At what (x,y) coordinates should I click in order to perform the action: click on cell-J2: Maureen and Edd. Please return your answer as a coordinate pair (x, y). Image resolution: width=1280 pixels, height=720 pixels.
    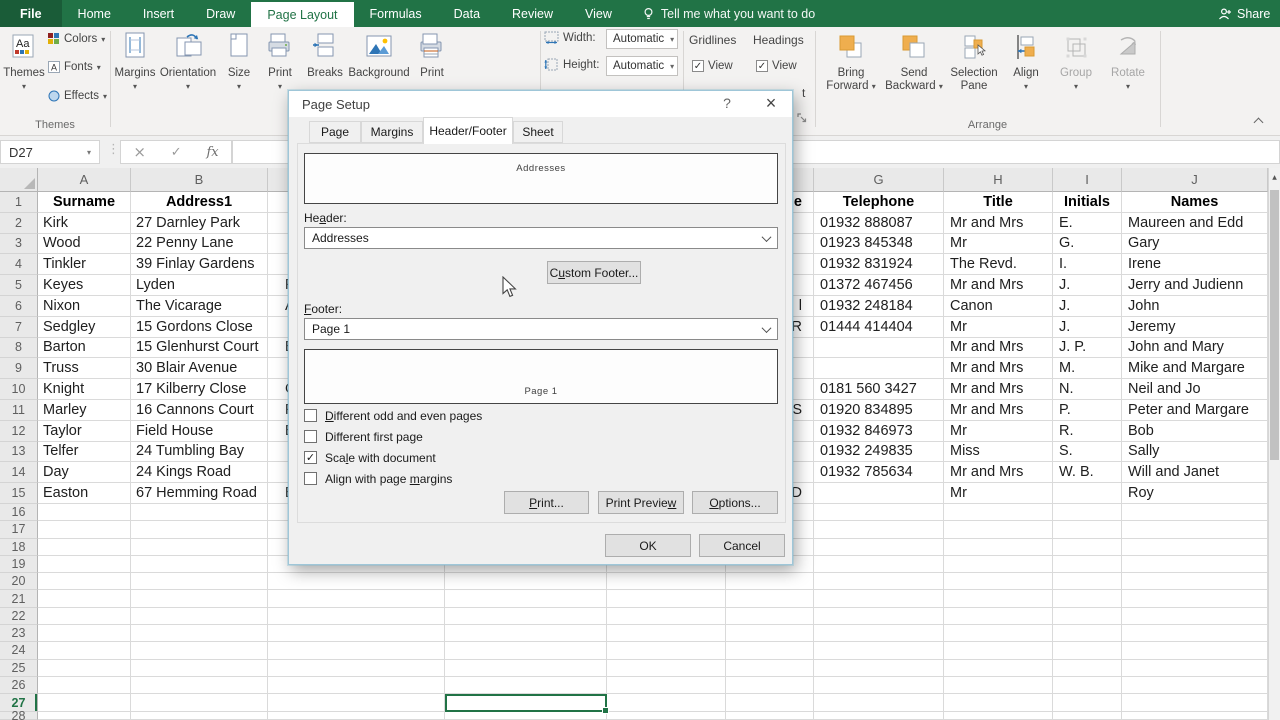
    Looking at the image, I should click on (1195, 223).